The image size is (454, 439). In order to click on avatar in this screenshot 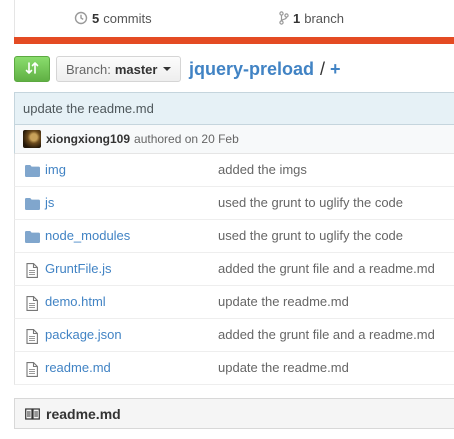, I will do `click(32, 139)`.